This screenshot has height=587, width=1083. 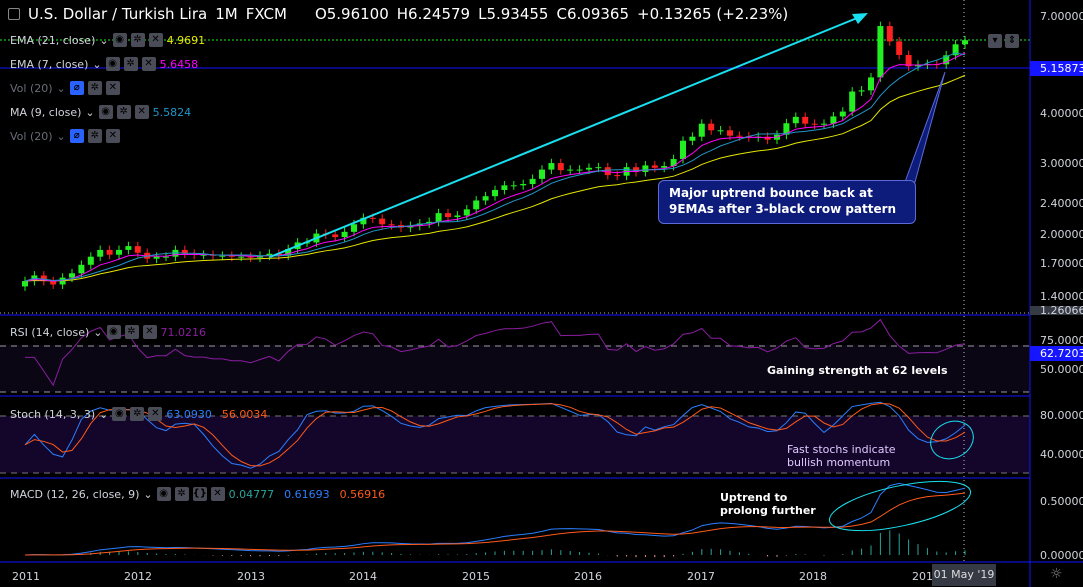 What do you see at coordinates (14, 14) in the screenshot?
I see `collapse-icon` at bounding box center [14, 14].